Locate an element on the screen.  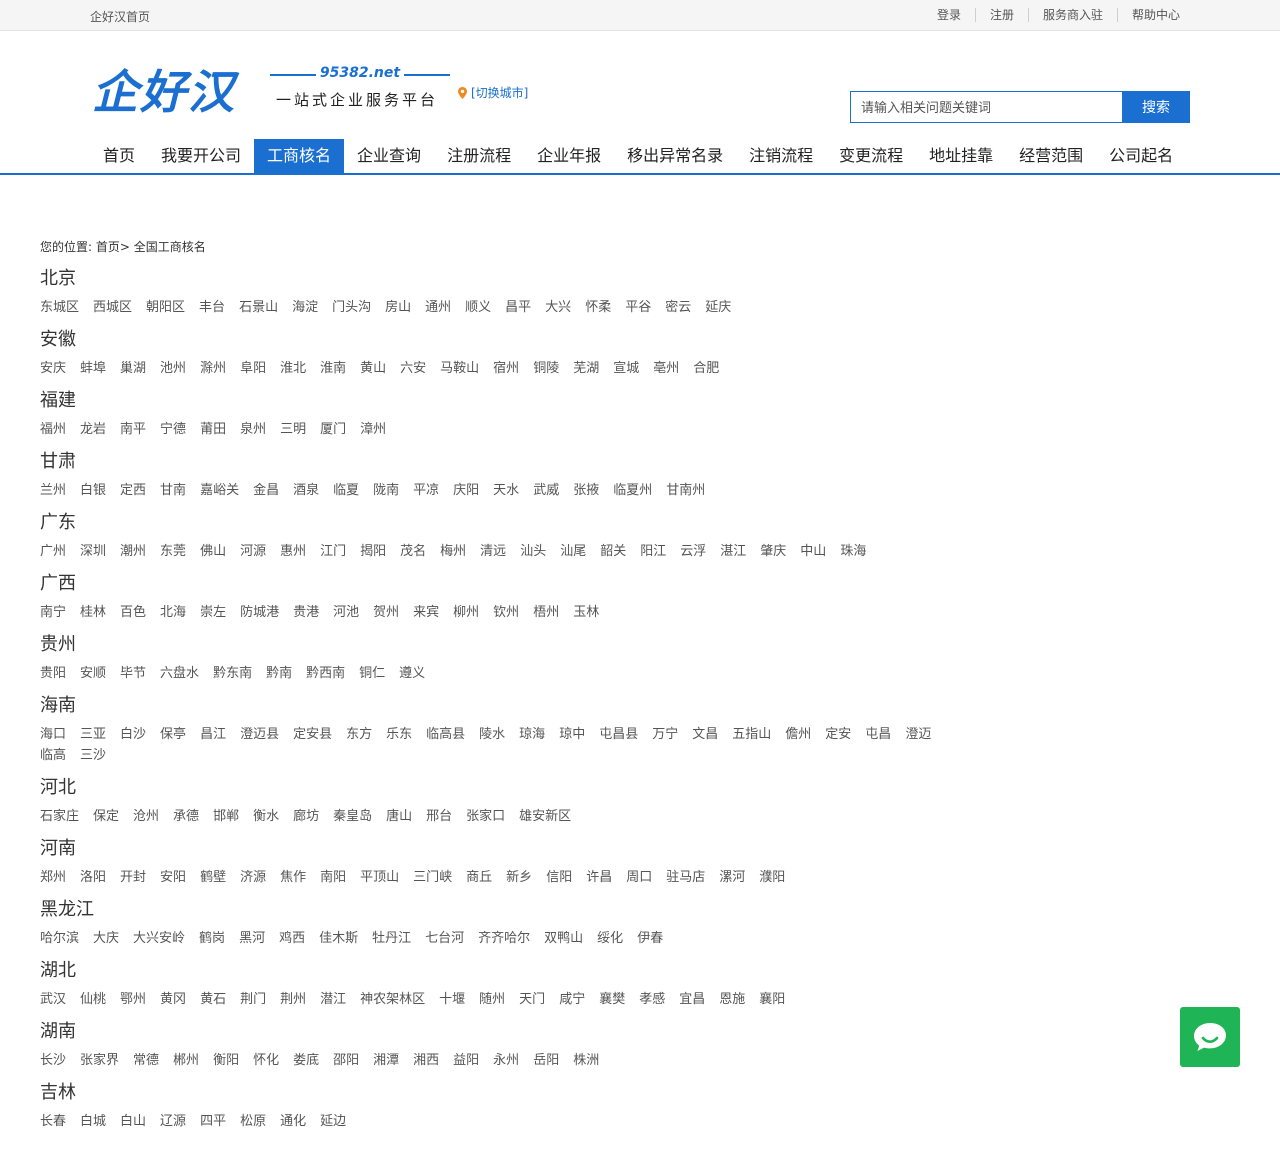
city-link: 南平 is located at coordinates (133, 429).